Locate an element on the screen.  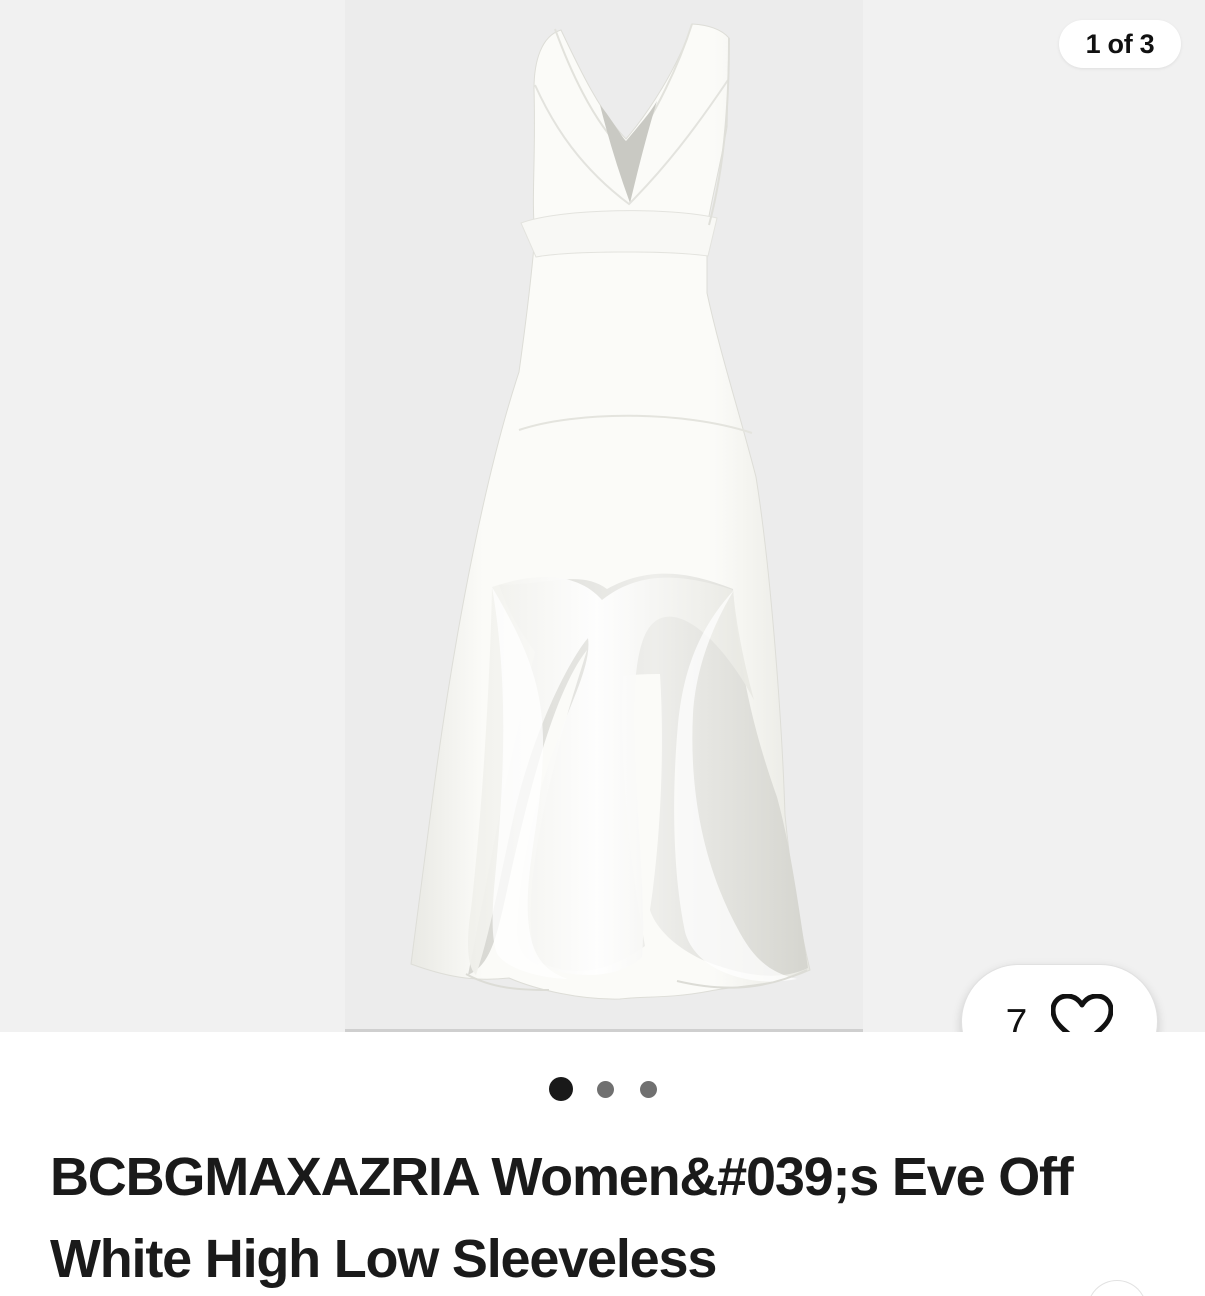
image-carousel-dots is located at coordinates (603, 1090).